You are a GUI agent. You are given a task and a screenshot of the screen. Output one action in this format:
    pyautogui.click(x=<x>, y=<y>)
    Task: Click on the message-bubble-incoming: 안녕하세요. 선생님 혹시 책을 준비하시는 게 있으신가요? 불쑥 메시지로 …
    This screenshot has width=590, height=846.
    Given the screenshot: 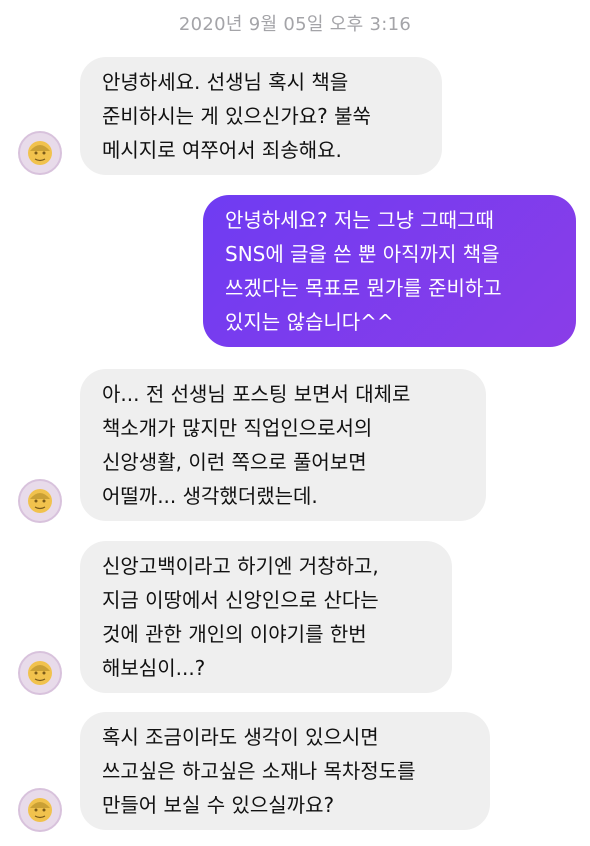 What is the action you would take?
    pyautogui.click(x=261, y=116)
    